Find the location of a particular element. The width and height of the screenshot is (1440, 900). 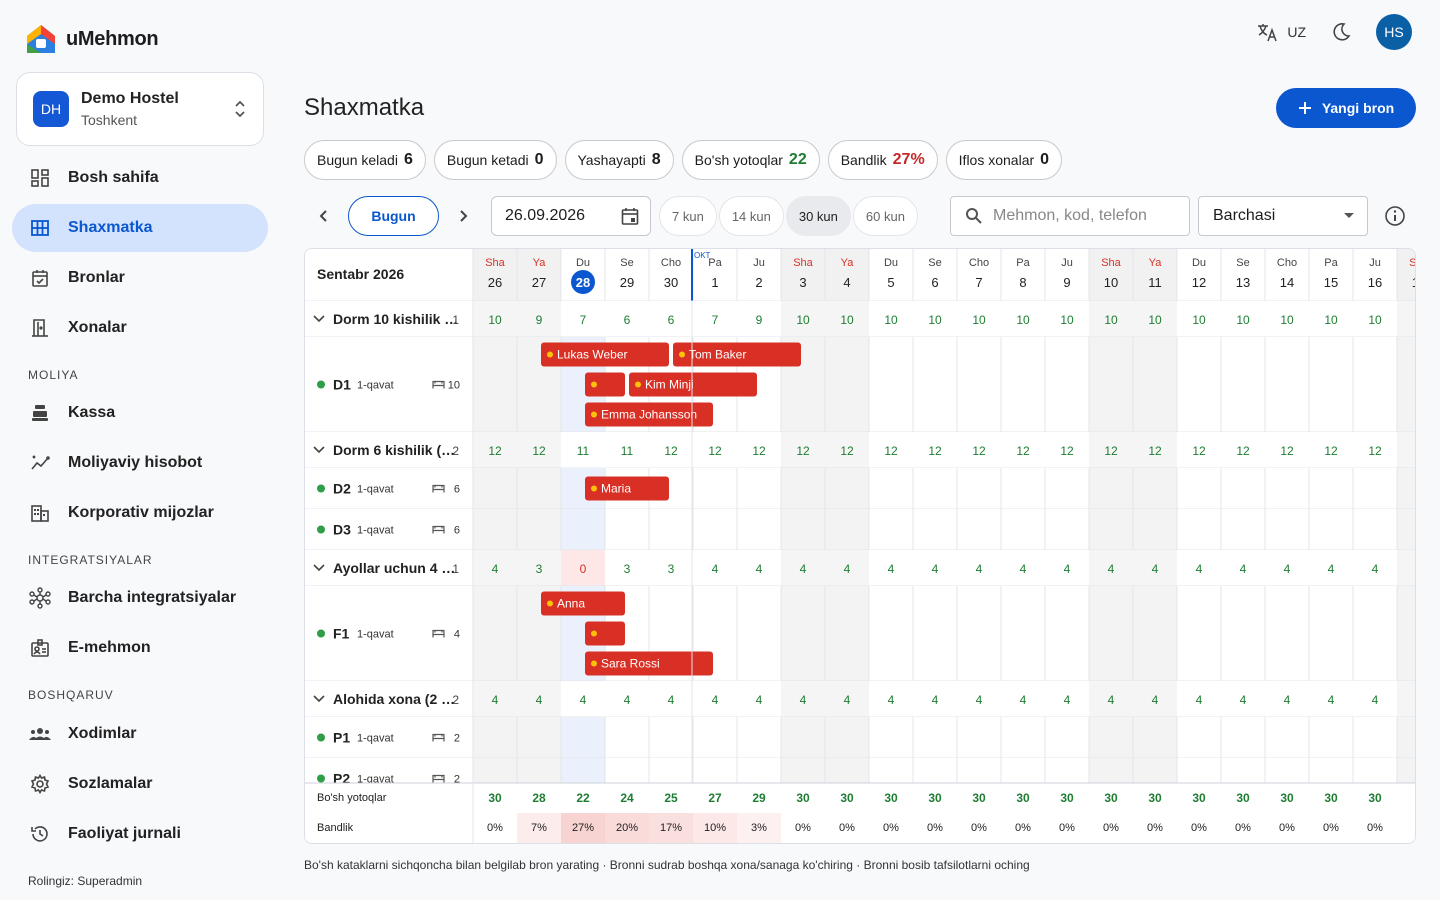

dark-mode-icon is located at coordinates (1341, 32).